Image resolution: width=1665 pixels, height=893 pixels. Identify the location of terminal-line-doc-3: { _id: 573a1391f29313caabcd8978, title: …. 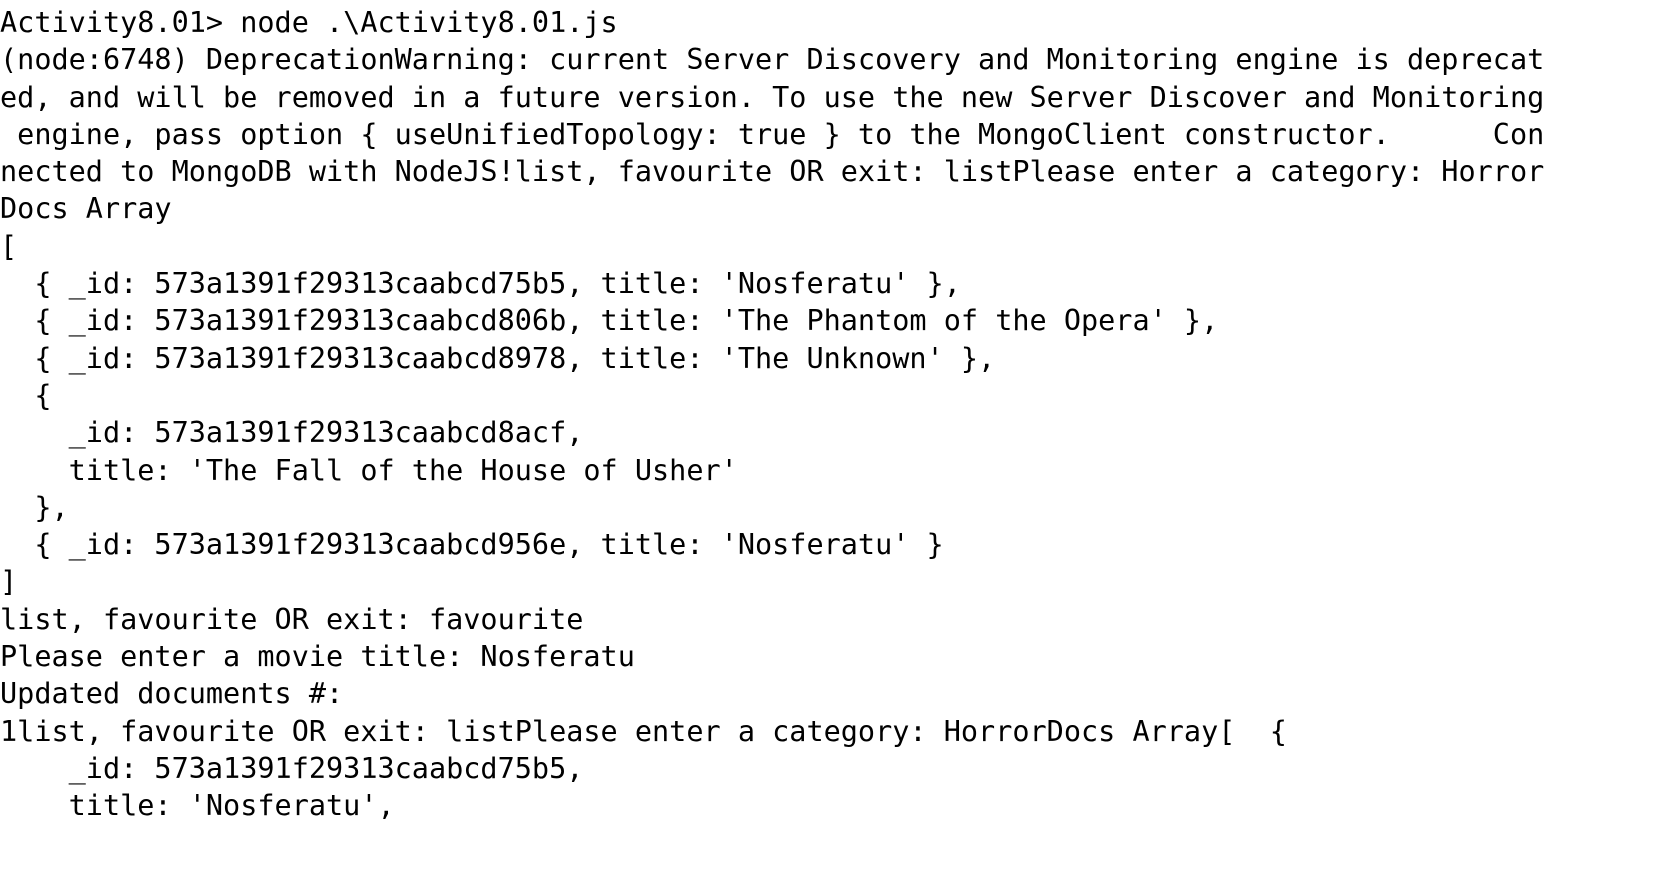
(498, 358).